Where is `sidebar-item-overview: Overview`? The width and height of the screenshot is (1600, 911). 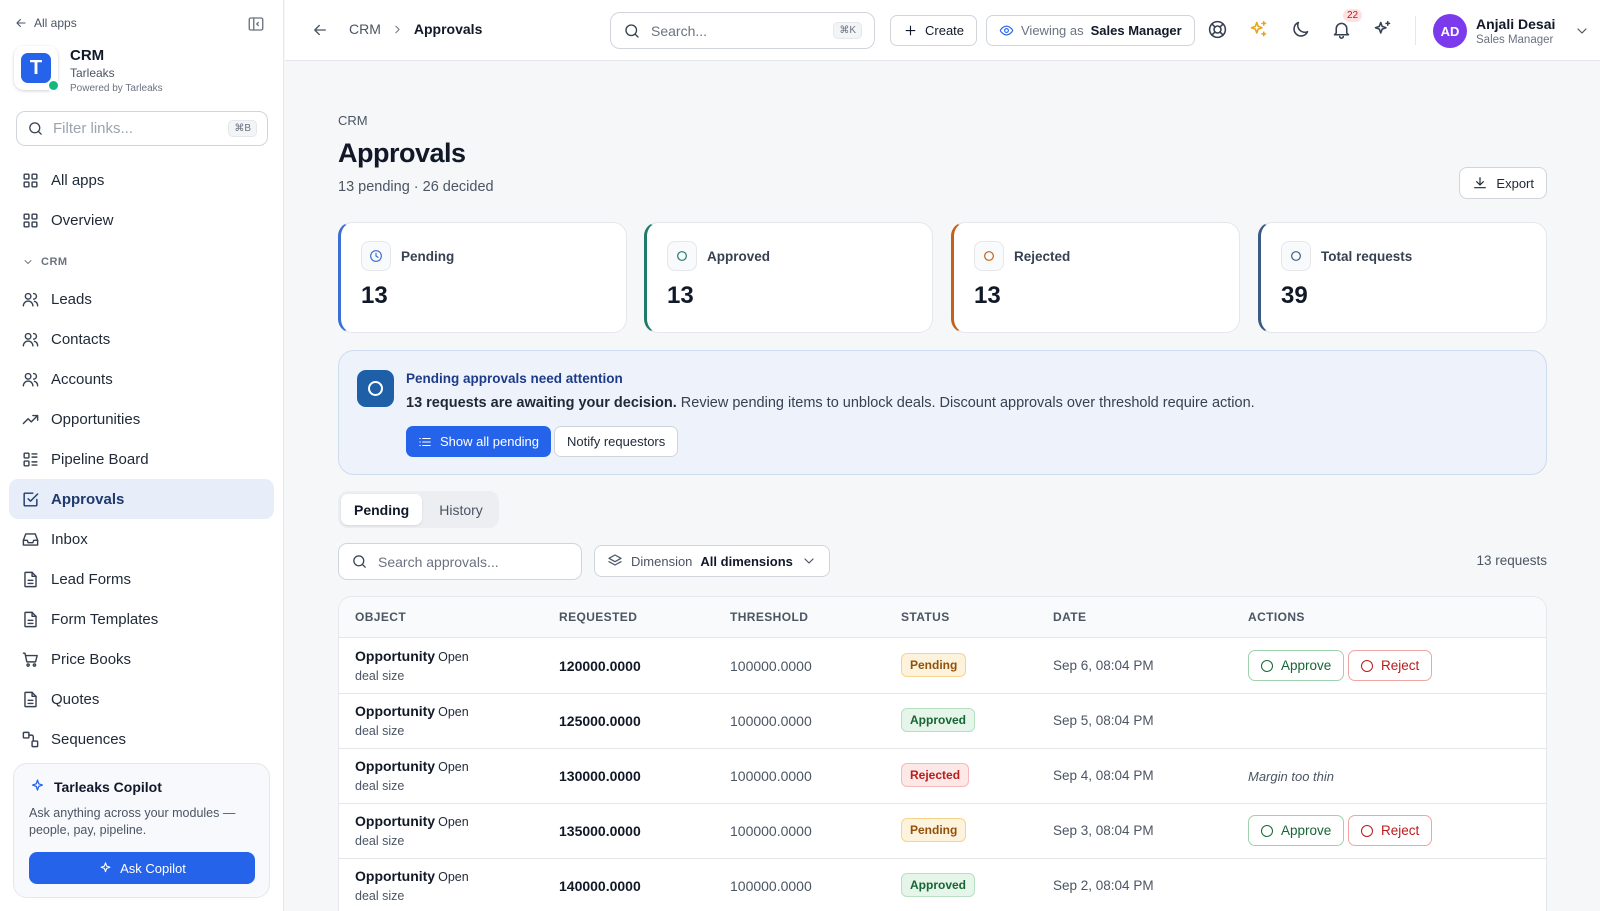 sidebar-item-overview: Overview is located at coordinates (141, 220).